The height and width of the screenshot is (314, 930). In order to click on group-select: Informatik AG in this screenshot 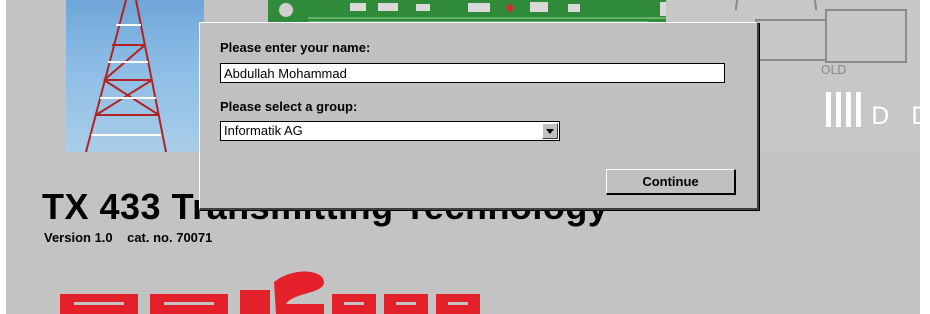, I will do `click(390, 131)`.